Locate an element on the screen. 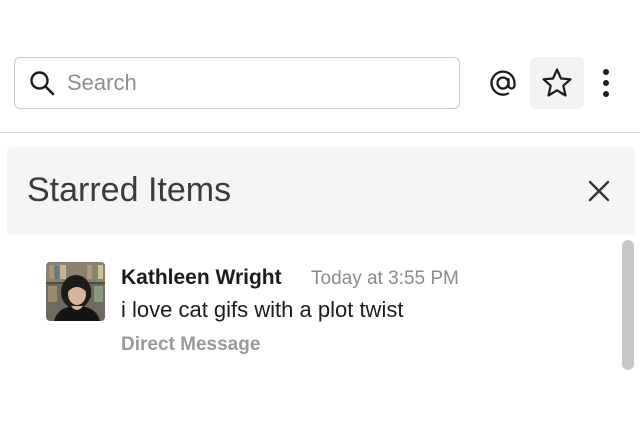  panel-scrollbar is located at coordinates (628, 305).